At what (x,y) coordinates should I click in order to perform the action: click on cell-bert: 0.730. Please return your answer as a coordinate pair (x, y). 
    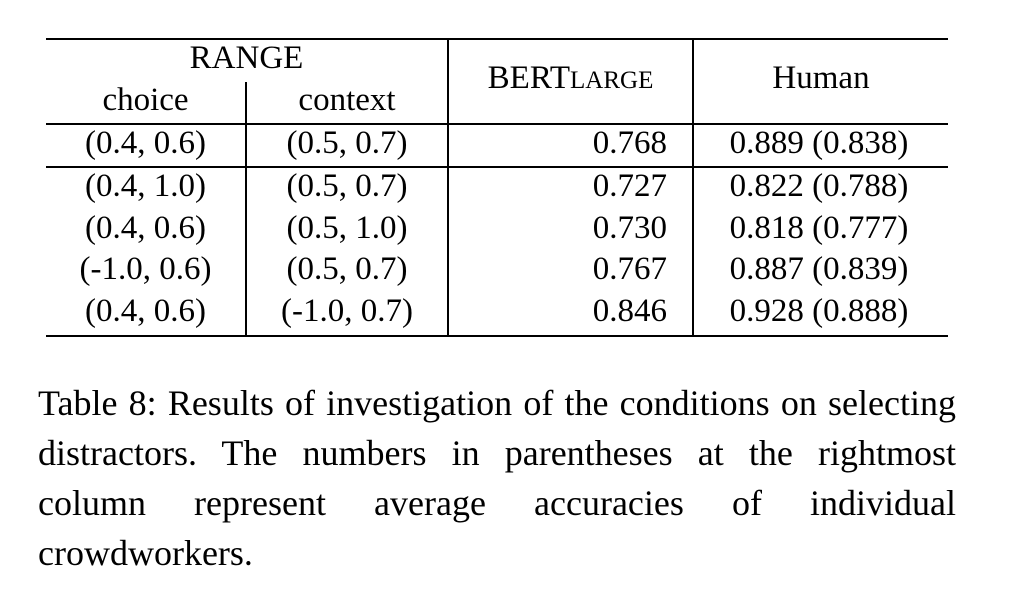
    Looking at the image, I should click on (629, 228).